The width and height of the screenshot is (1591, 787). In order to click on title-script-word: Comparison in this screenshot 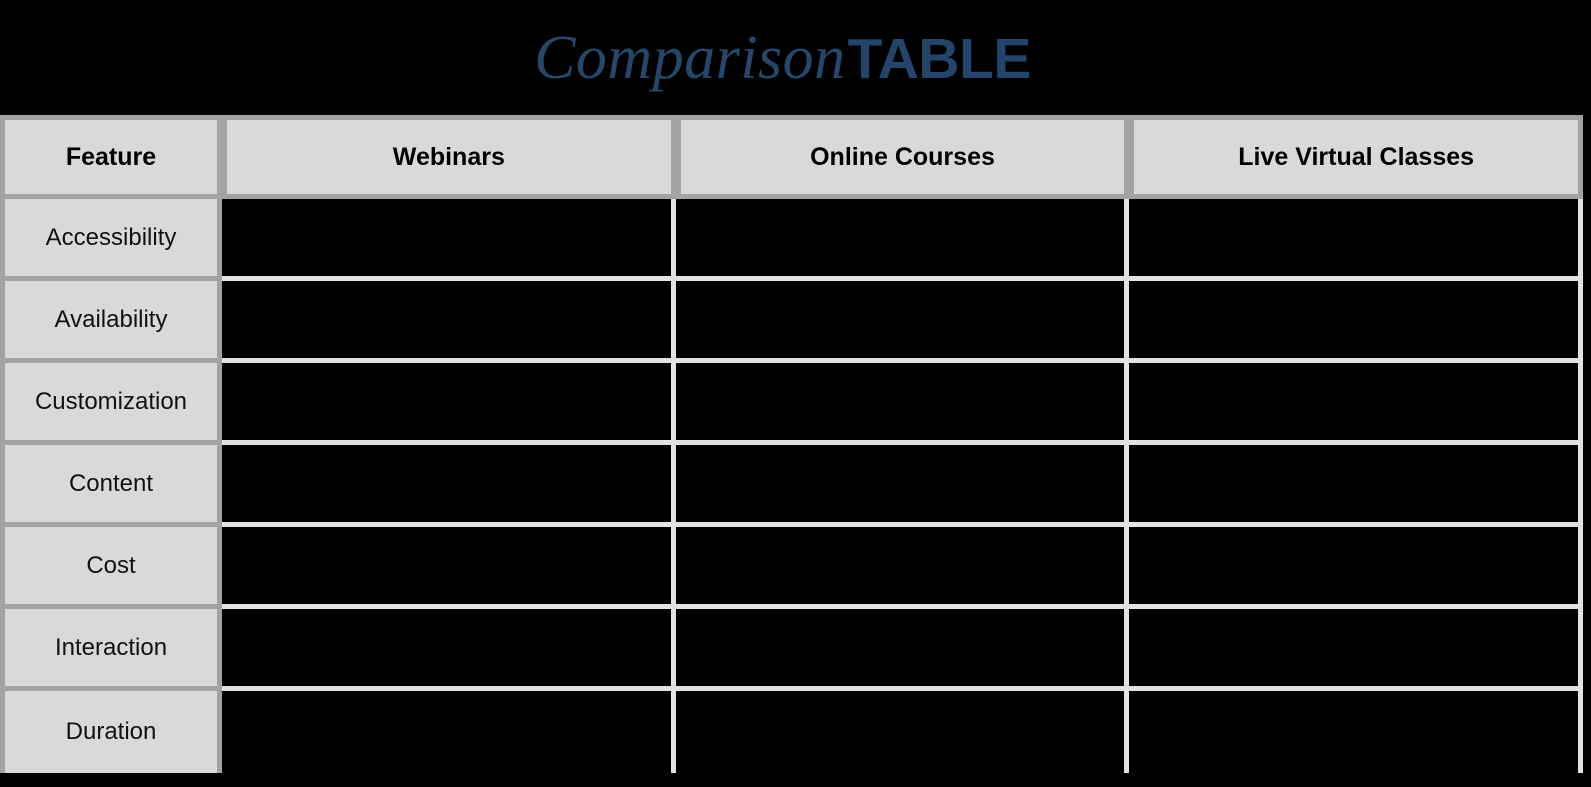, I will do `click(690, 57)`.